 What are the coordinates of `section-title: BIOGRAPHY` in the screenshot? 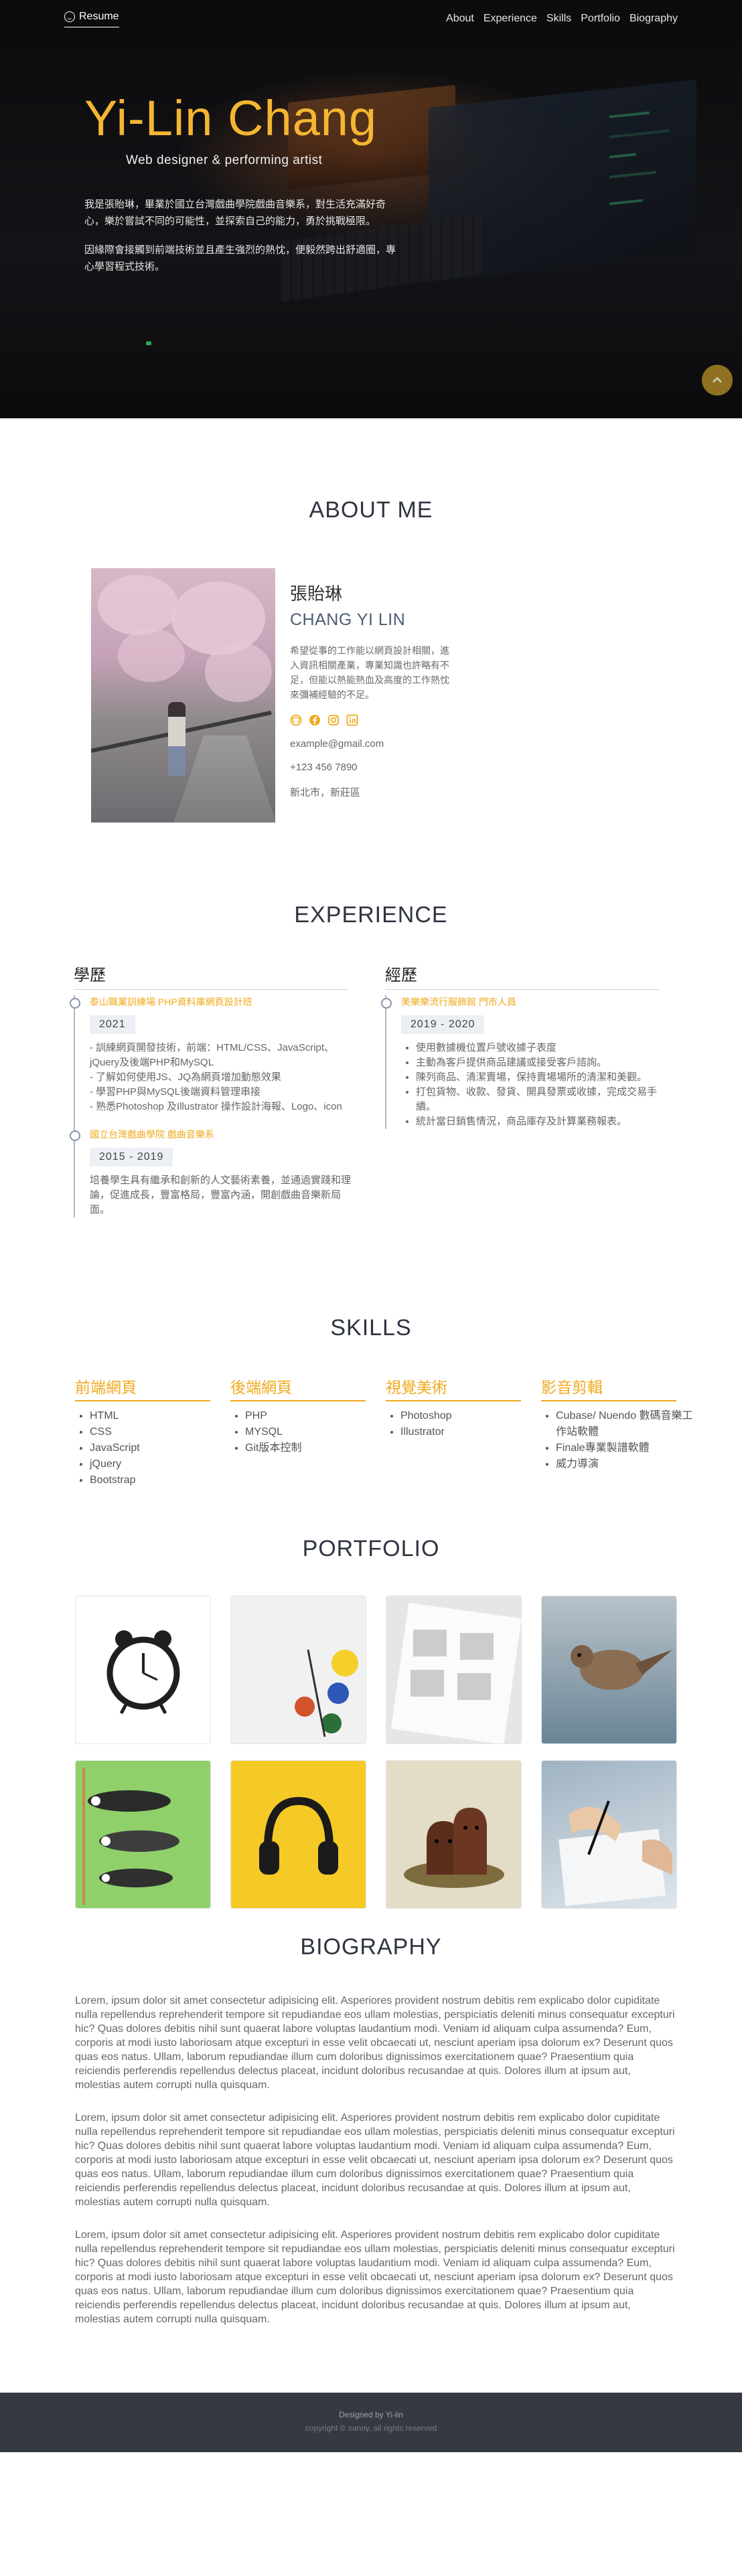 It's located at (371, 1947).